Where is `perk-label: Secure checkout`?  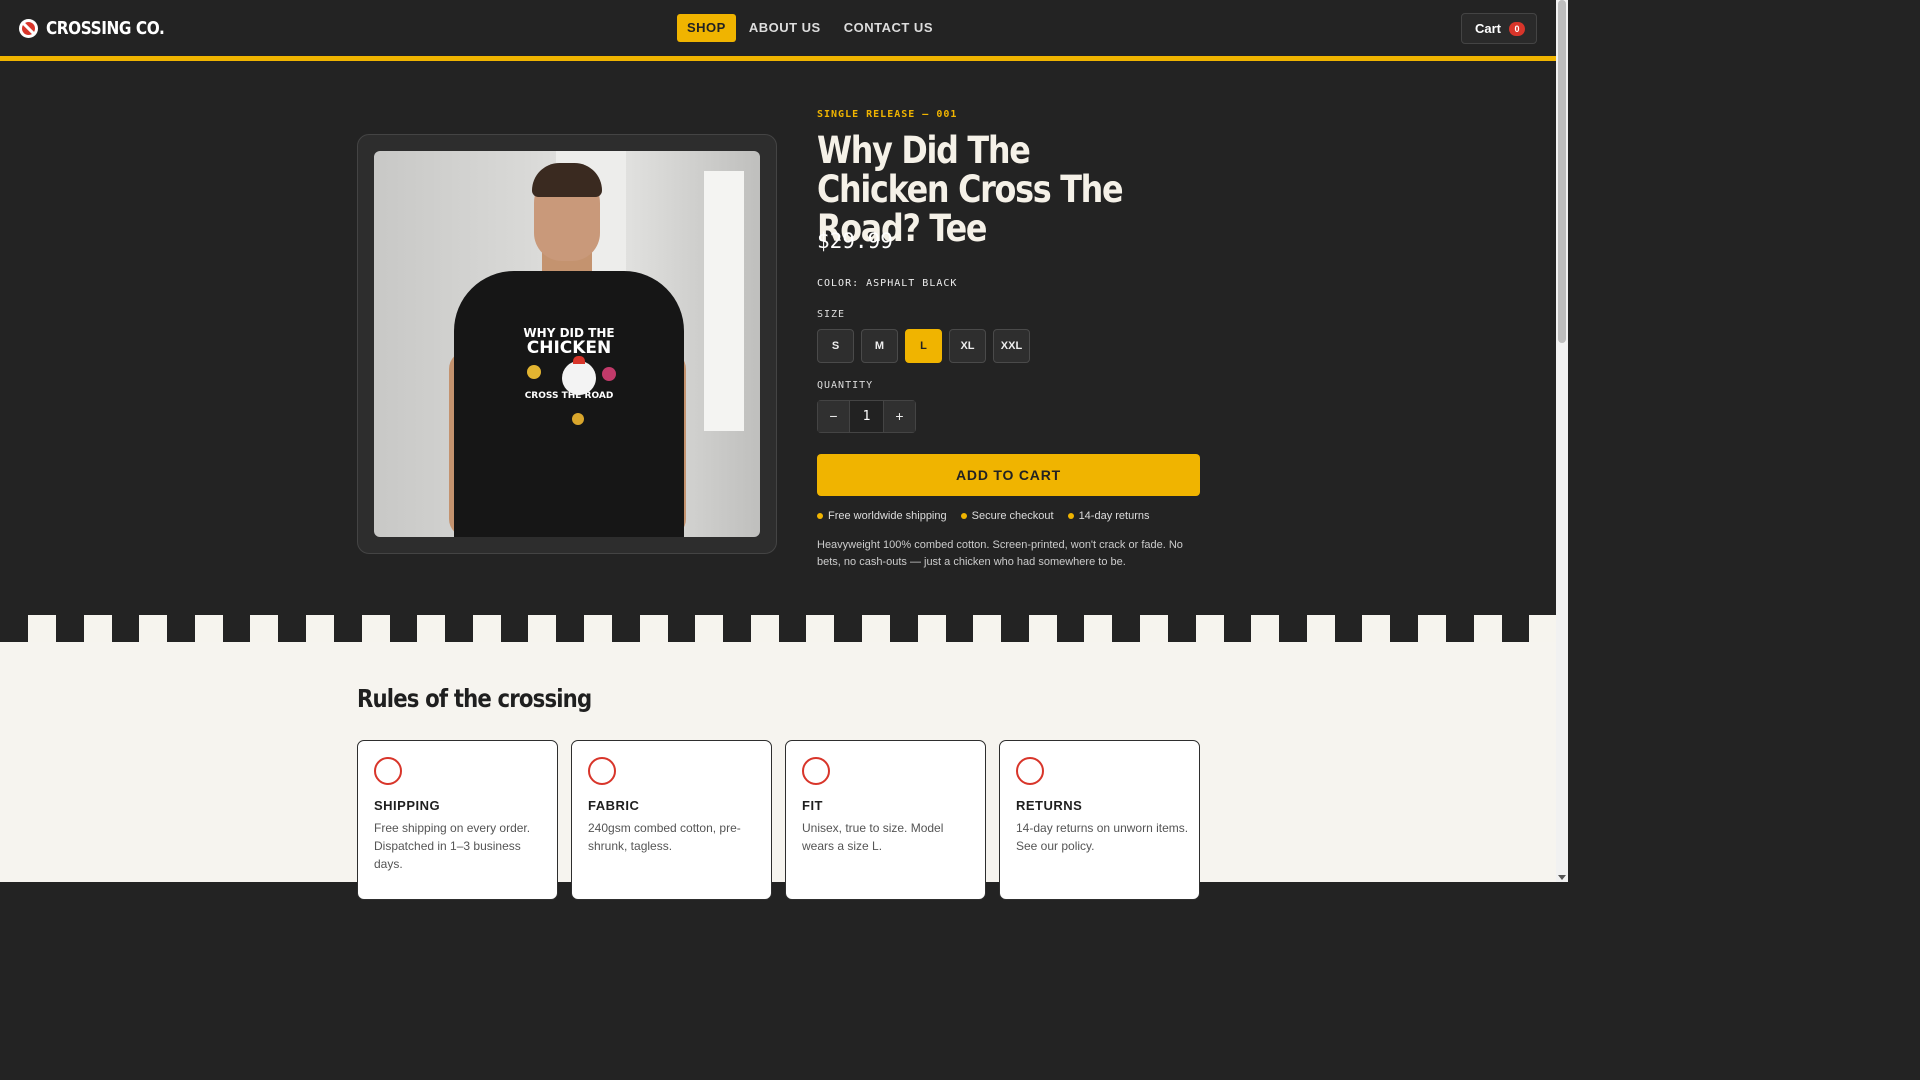 perk-label: Secure checkout is located at coordinates (1012, 516).